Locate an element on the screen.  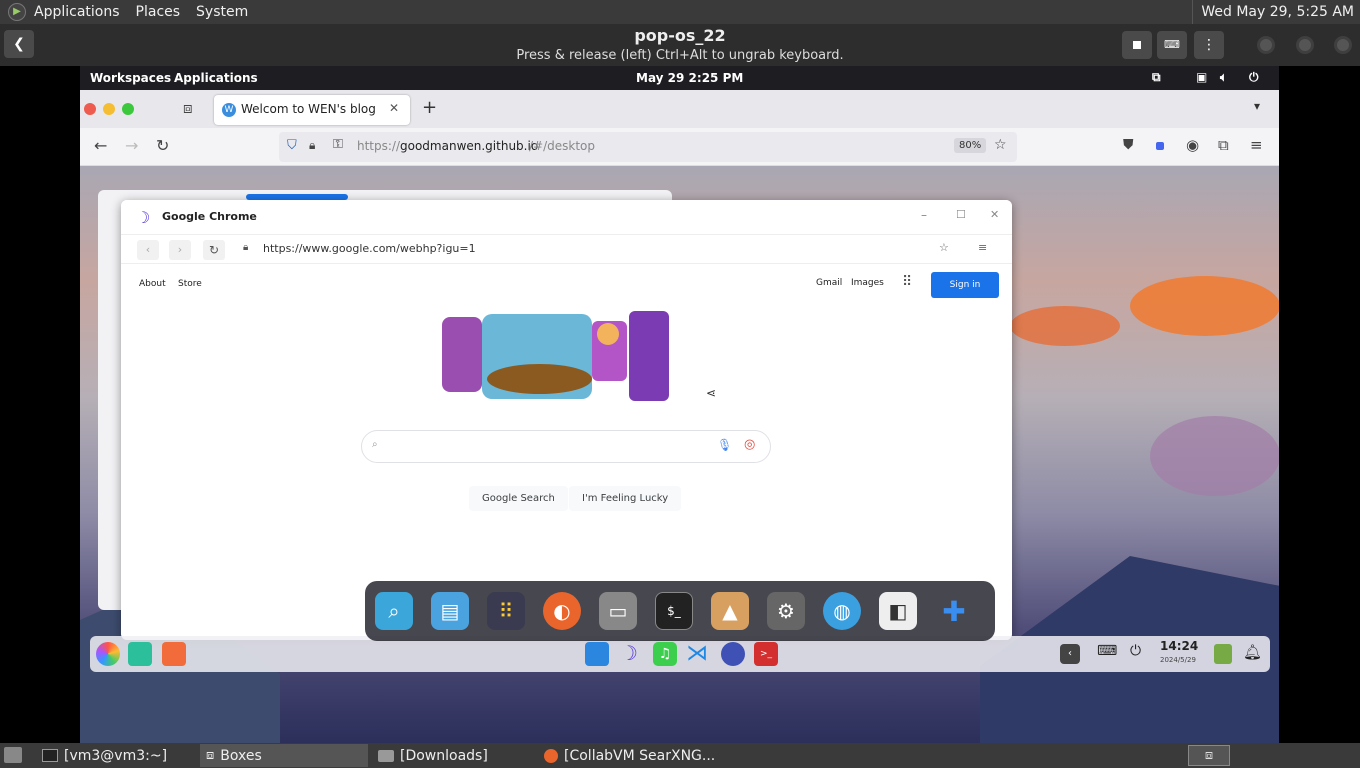
feeling-lucky-button: I'm Feeling Lucky is located at coordinates (625, 498).